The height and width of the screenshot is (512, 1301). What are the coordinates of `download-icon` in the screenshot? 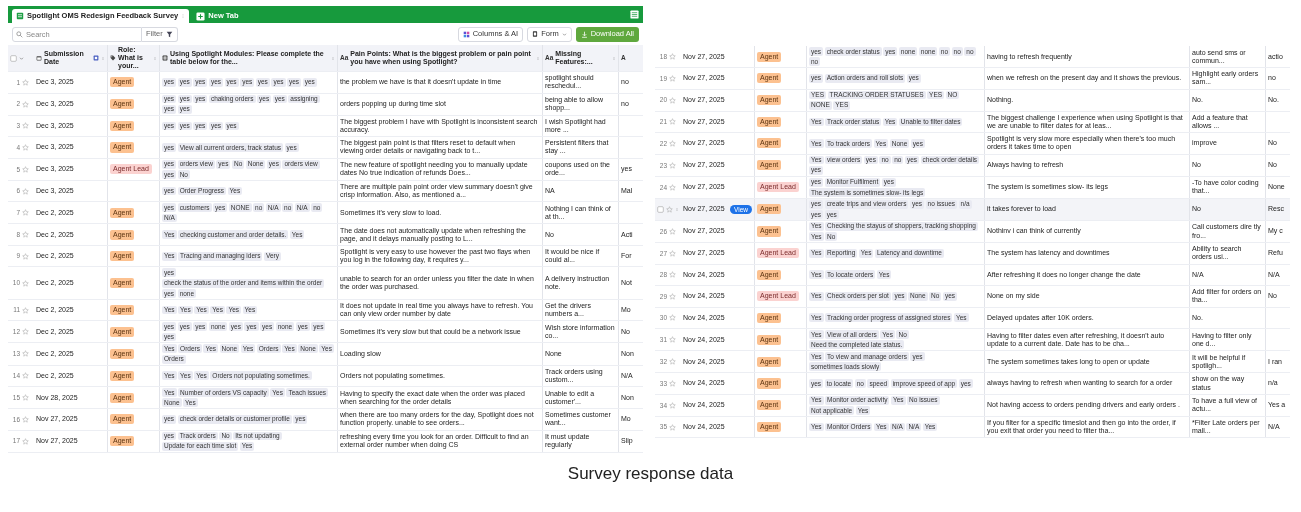 It's located at (584, 34).